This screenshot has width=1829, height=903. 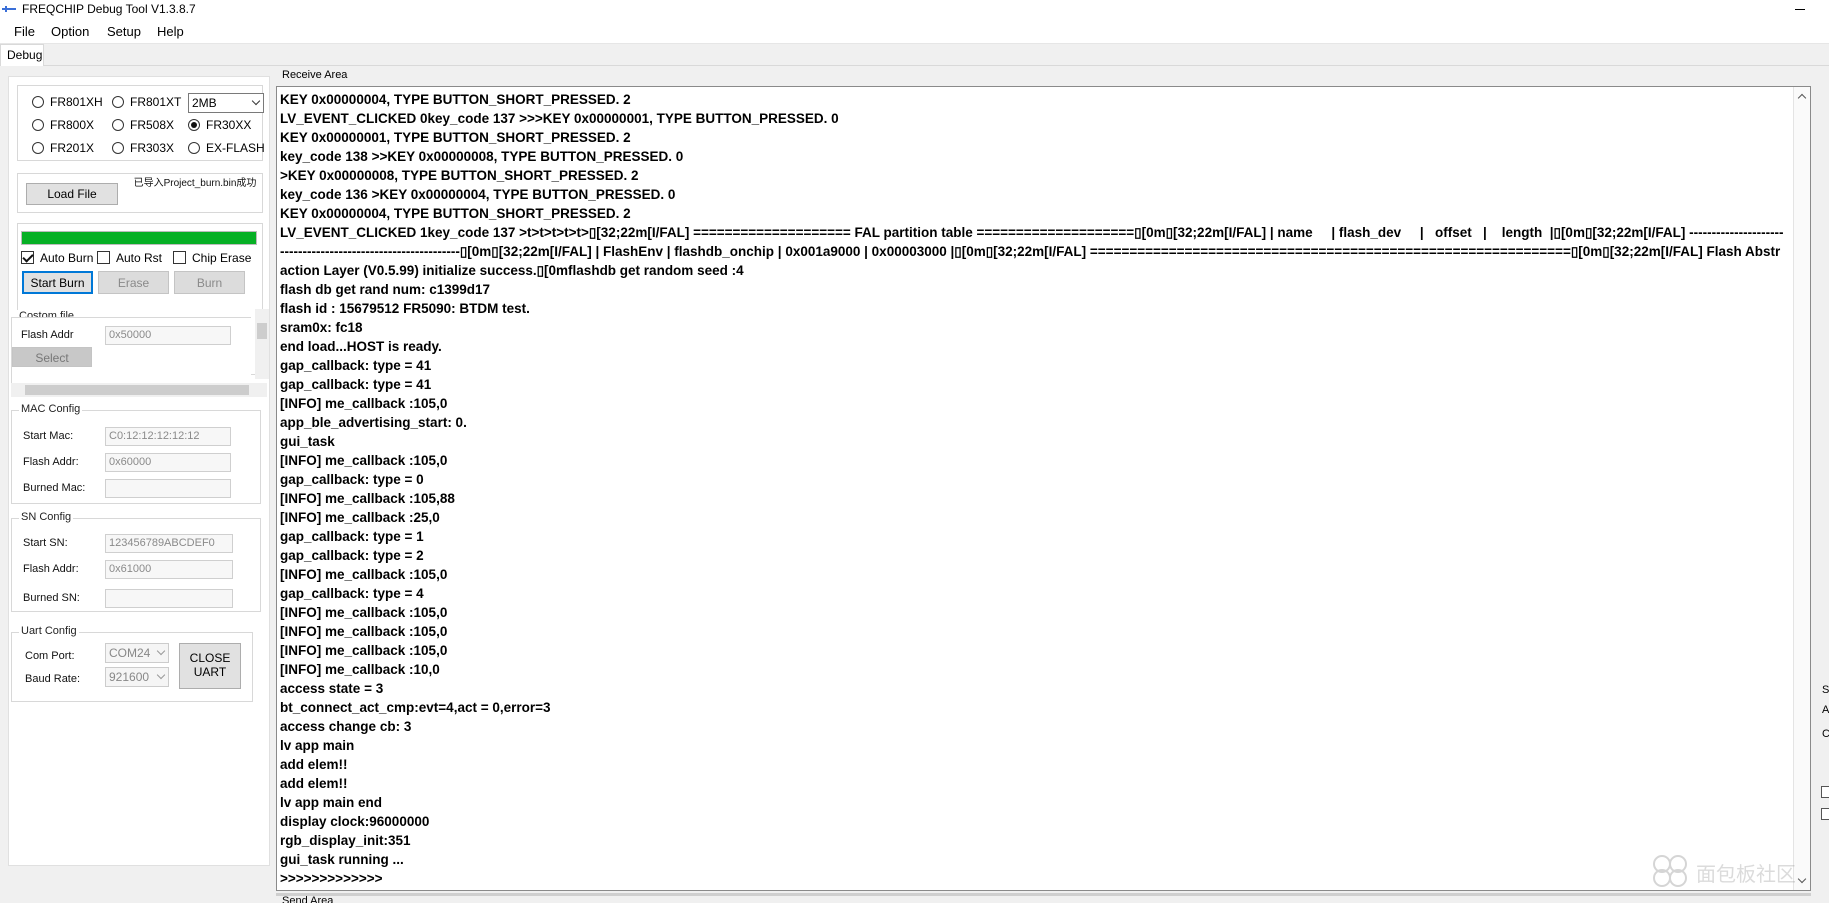 What do you see at coordinates (315, 75) in the screenshot?
I see `receive-area-label: Receive Area` at bounding box center [315, 75].